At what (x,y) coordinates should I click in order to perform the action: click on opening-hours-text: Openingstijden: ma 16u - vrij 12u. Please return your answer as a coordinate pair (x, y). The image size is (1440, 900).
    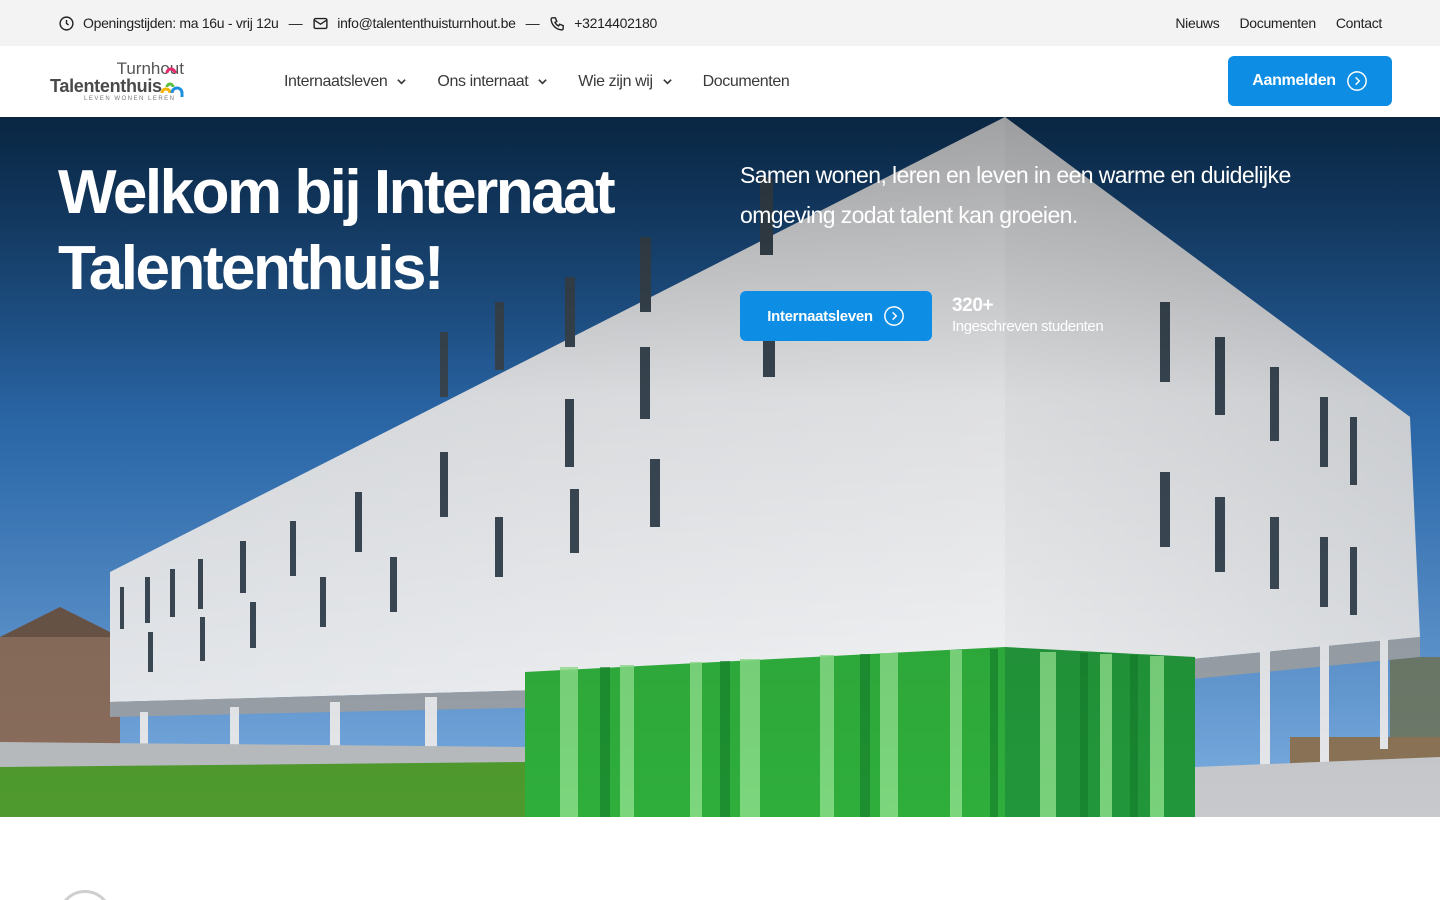
    Looking at the image, I should click on (181, 23).